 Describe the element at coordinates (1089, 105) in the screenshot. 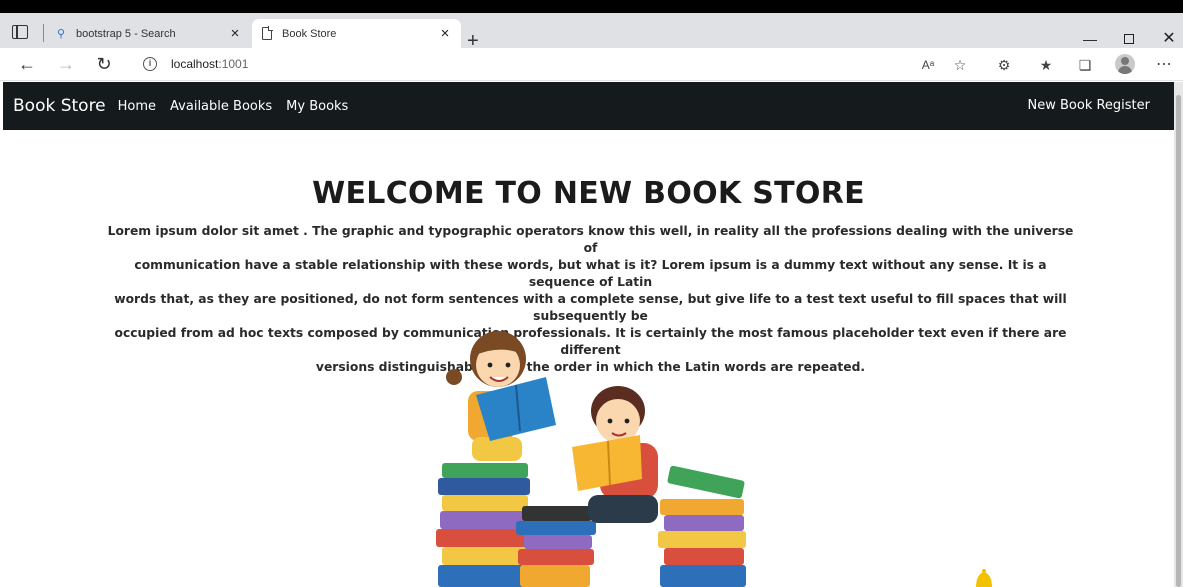

I see `nav-link-new-book-register: New Book Register` at that location.